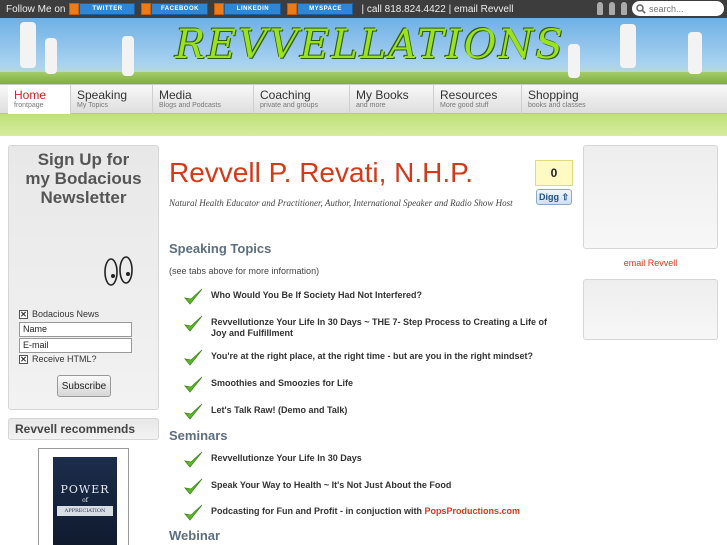  I want to click on pops-productions-link: PopsProductions.com, so click(473, 511).